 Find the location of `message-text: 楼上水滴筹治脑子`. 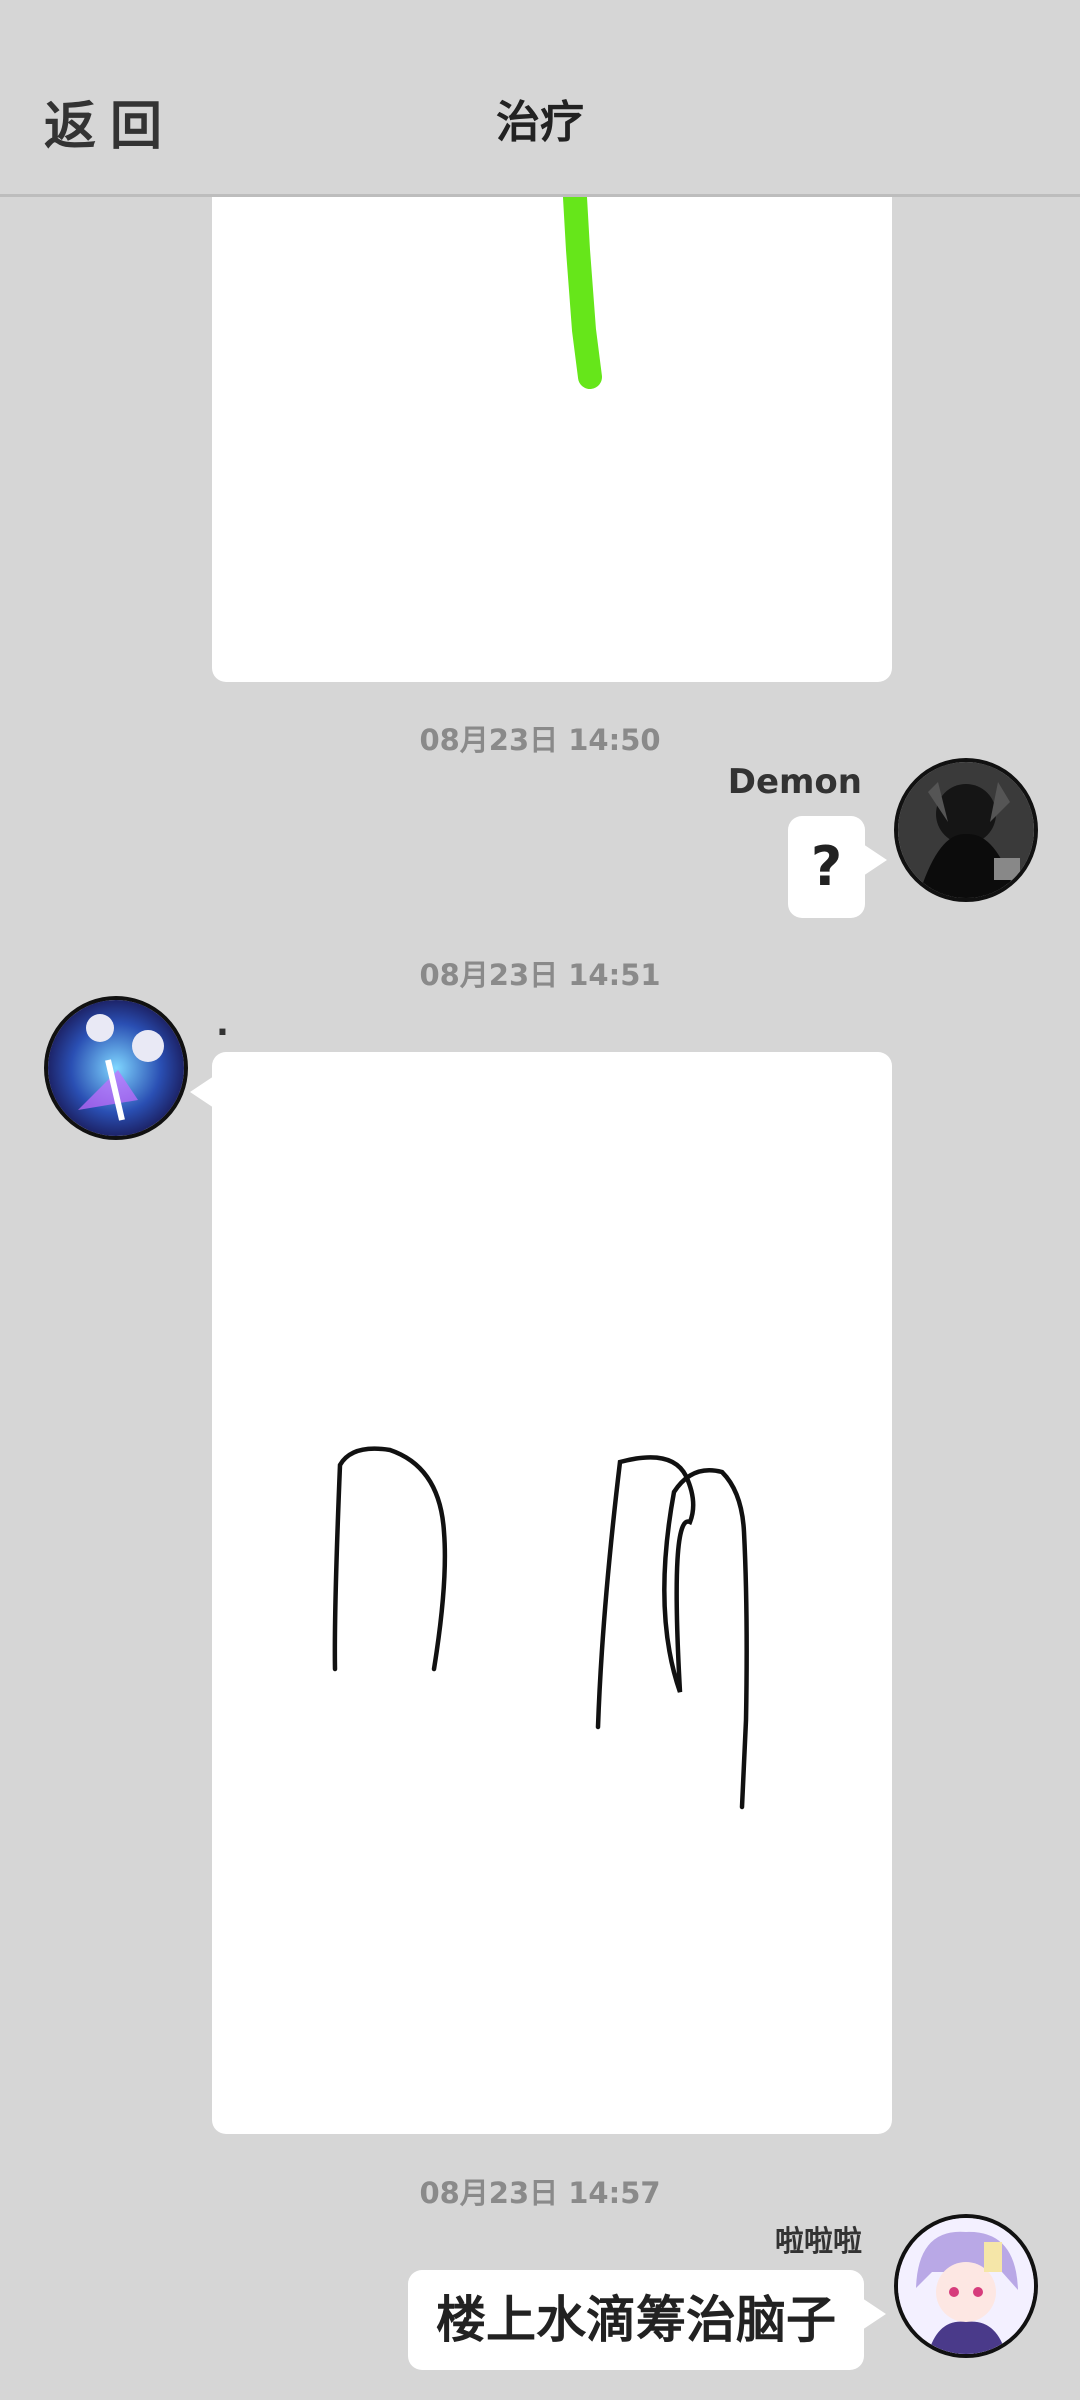

message-text: 楼上水滴筹治脑子 is located at coordinates (636, 2320).